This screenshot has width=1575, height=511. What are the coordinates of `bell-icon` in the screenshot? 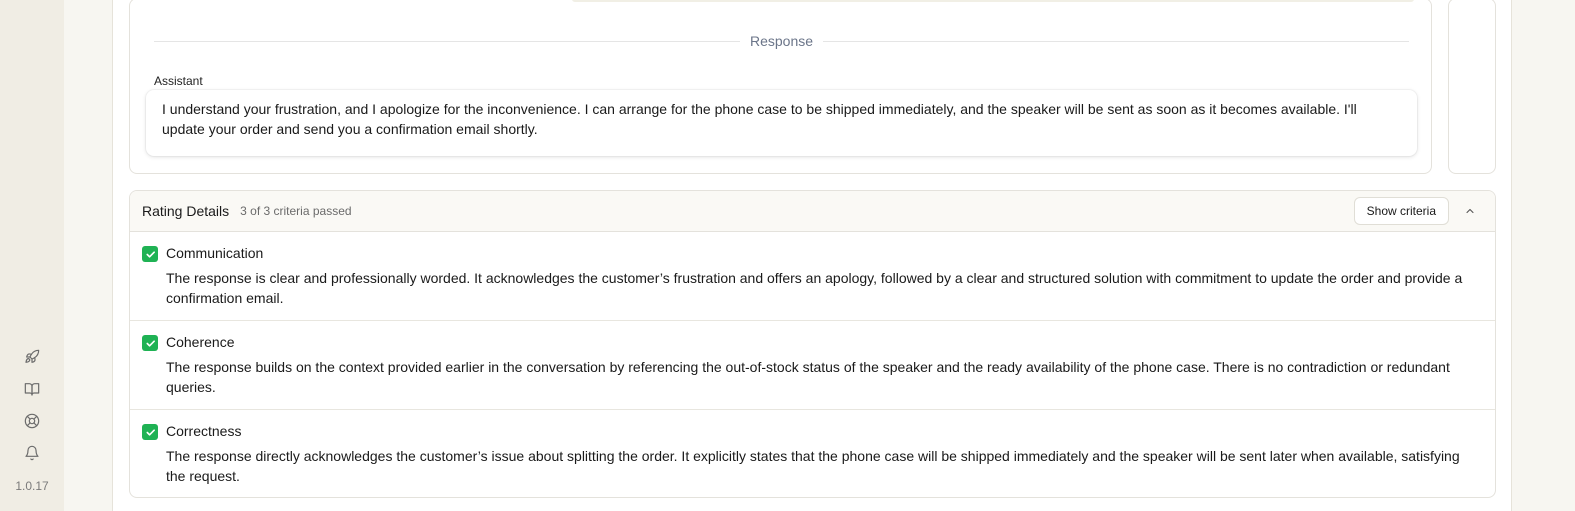 It's located at (32, 453).